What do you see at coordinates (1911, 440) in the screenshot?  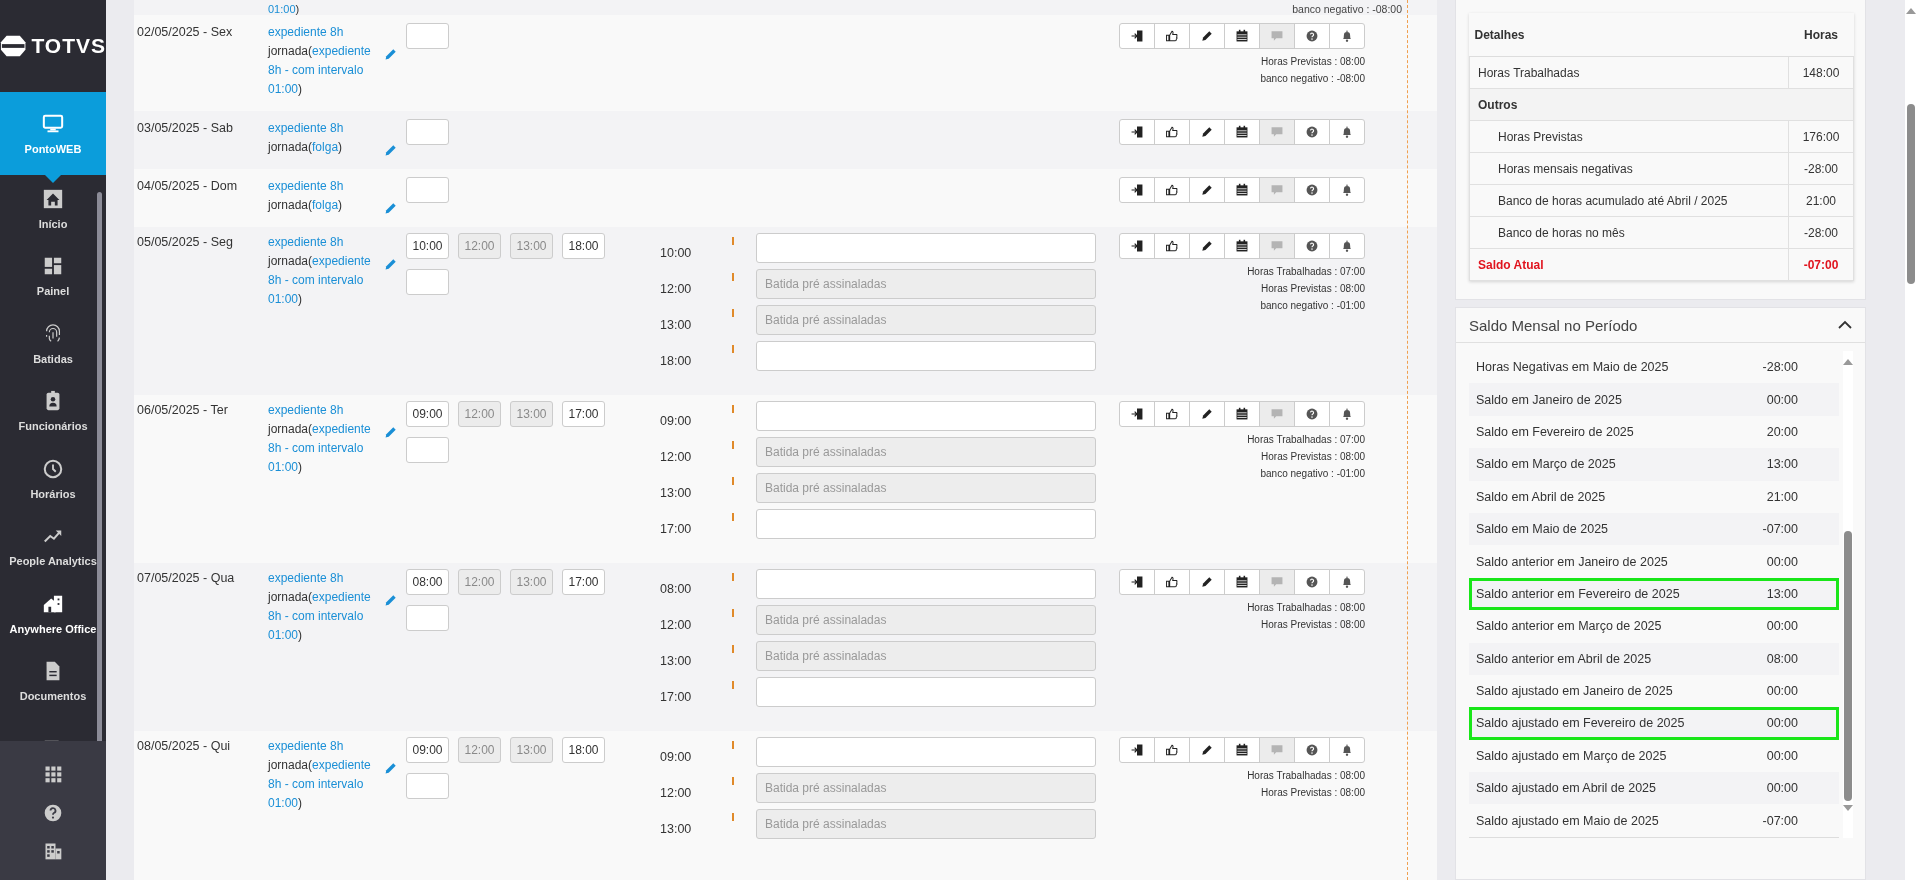 I see `page-scrollbar` at bounding box center [1911, 440].